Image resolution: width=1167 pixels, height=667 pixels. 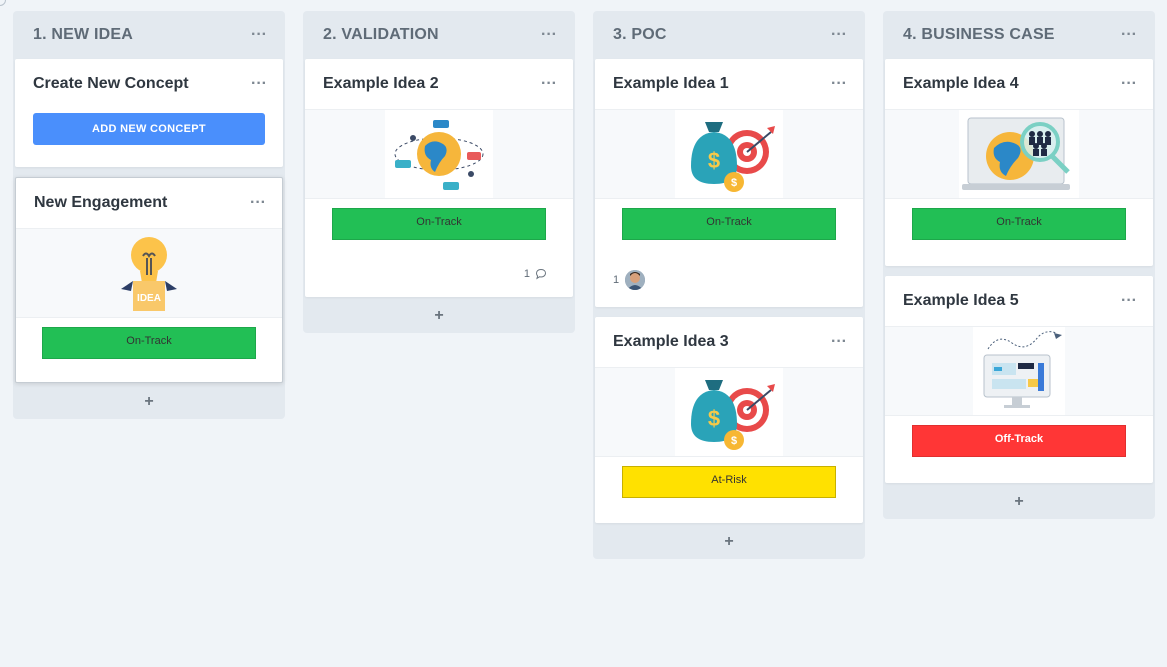 I want to click on idea-card: New Engagement ··· IDEA On-Track, so click(x=149, y=280).